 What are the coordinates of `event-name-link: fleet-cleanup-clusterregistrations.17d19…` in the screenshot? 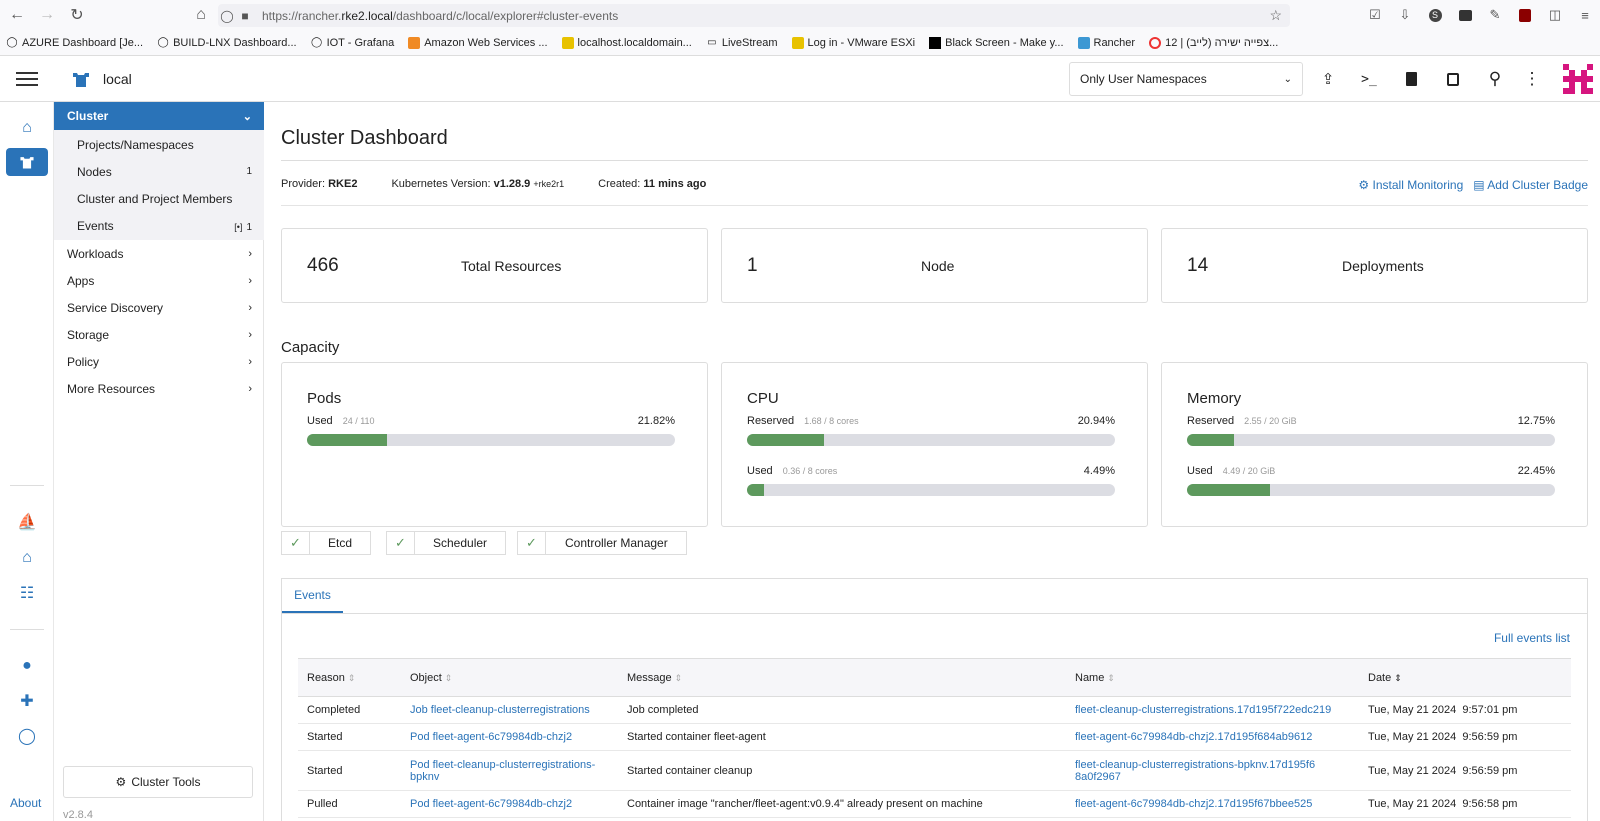 It's located at (1212, 710).